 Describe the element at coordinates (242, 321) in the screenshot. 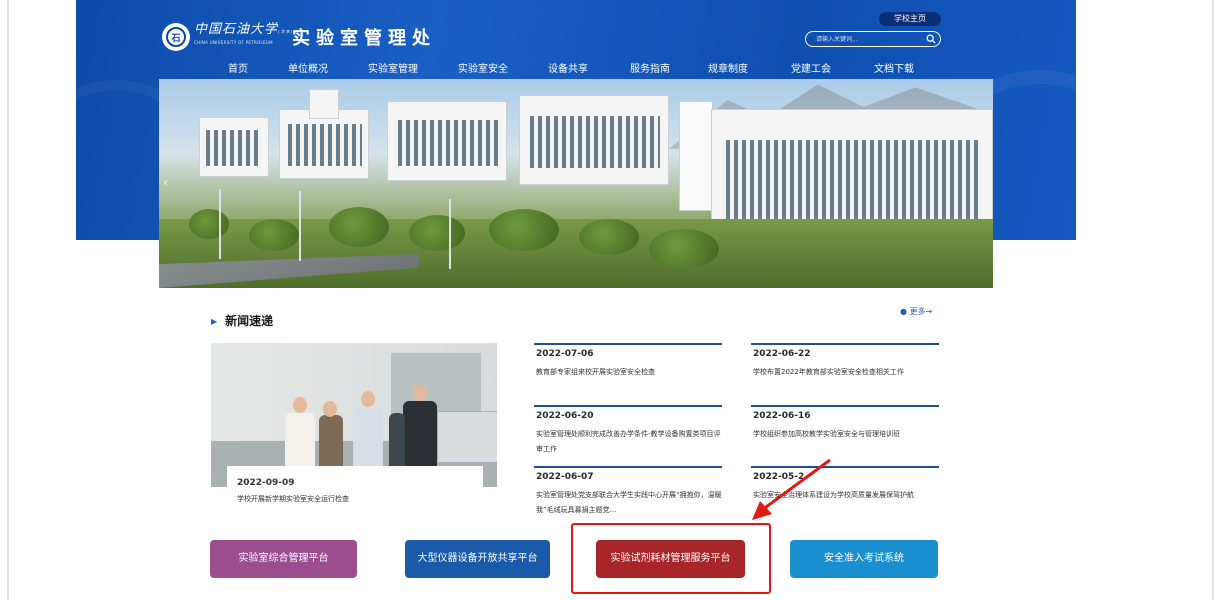

I see `news-section-title: ▶ 新闻速递` at that location.